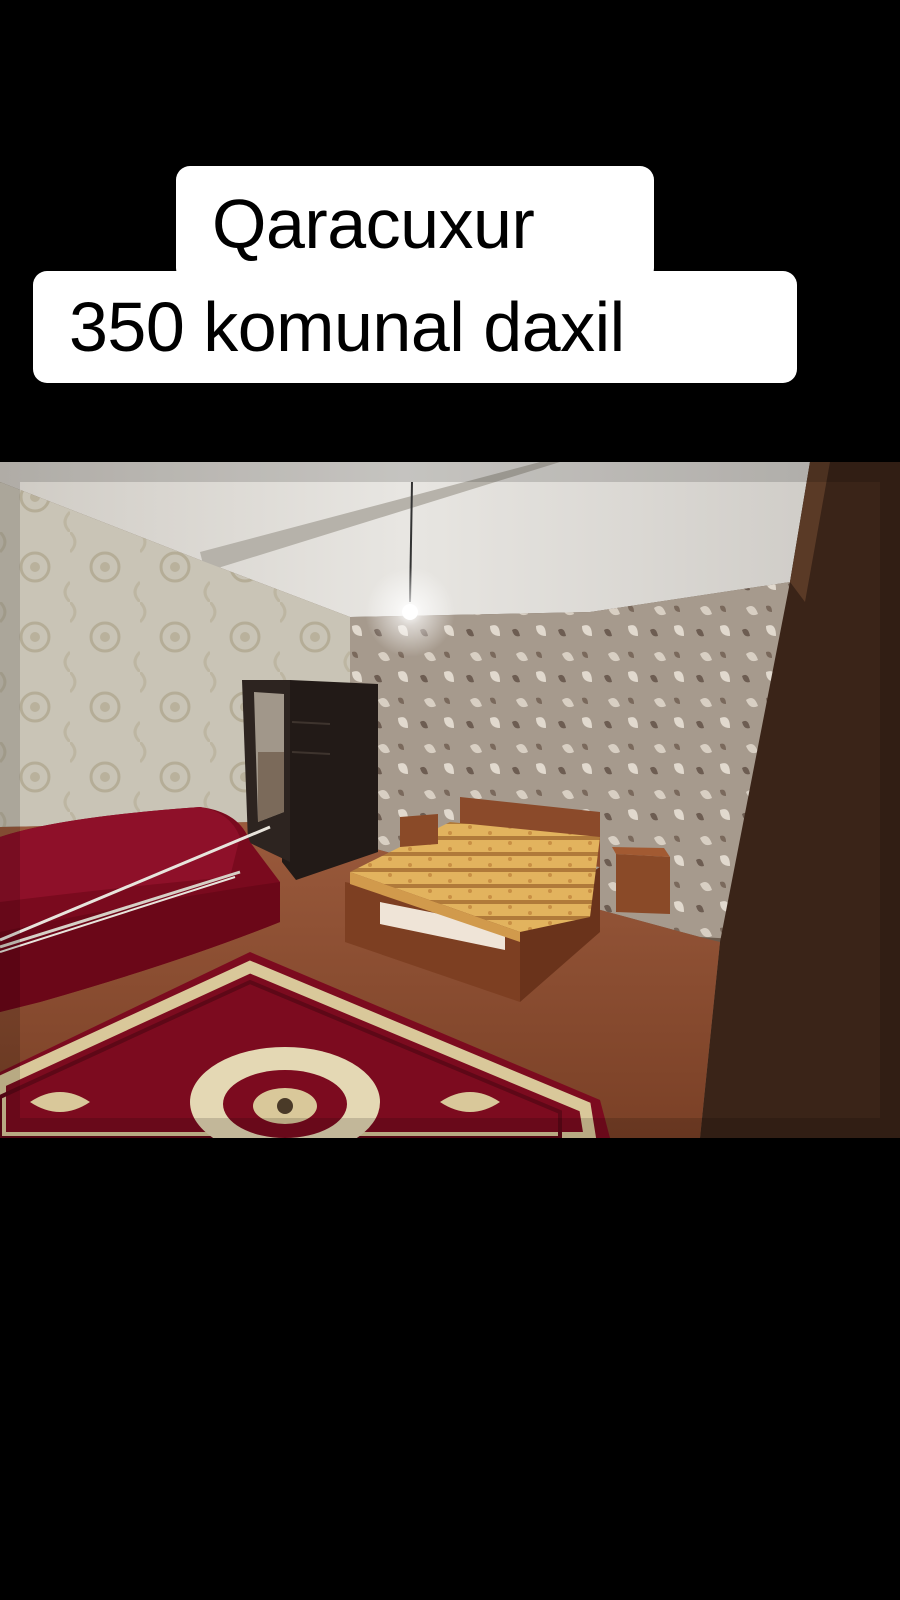 The height and width of the screenshot is (1600, 900). What do you see at coordinates (347, 327) in the screenshot?
I see `caption-price-text: 350 komunal daxil` at bounding box center [347, 327].